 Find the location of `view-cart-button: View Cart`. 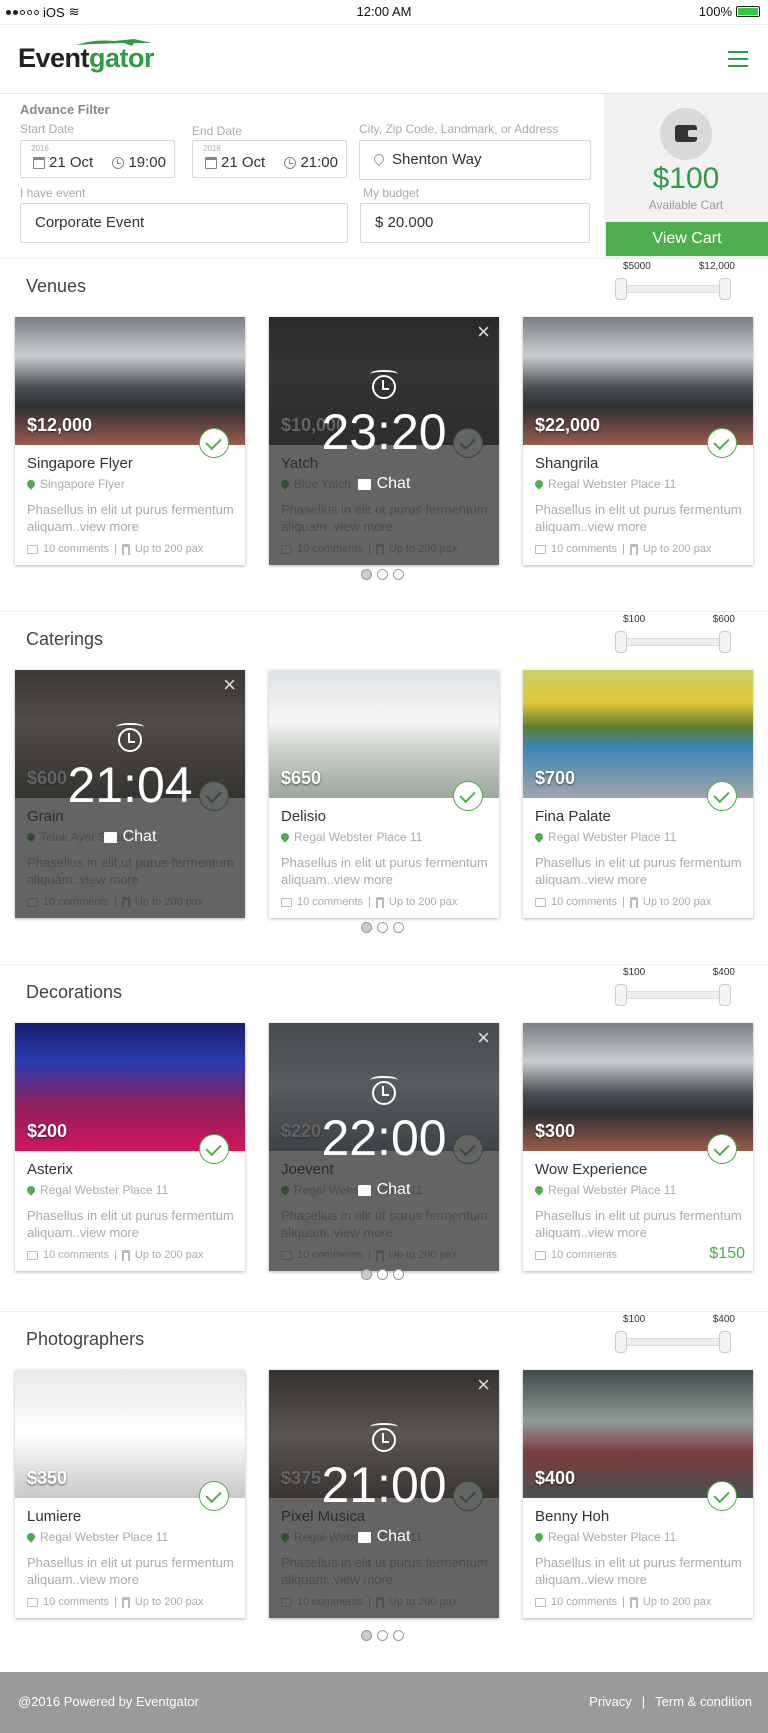

view-cart-button: View Cart is located at coordinates (687, 239).